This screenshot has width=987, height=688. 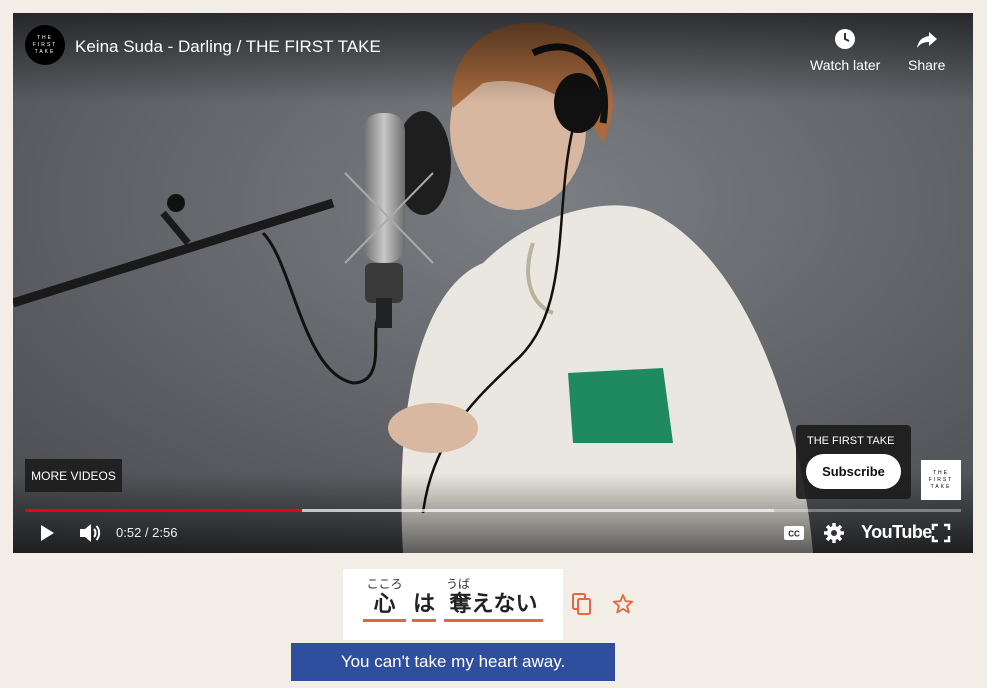 What do you see at coordinates (927, 65) in the screenshot?
I see `share-label: Share` at bounding box center [927, 65].